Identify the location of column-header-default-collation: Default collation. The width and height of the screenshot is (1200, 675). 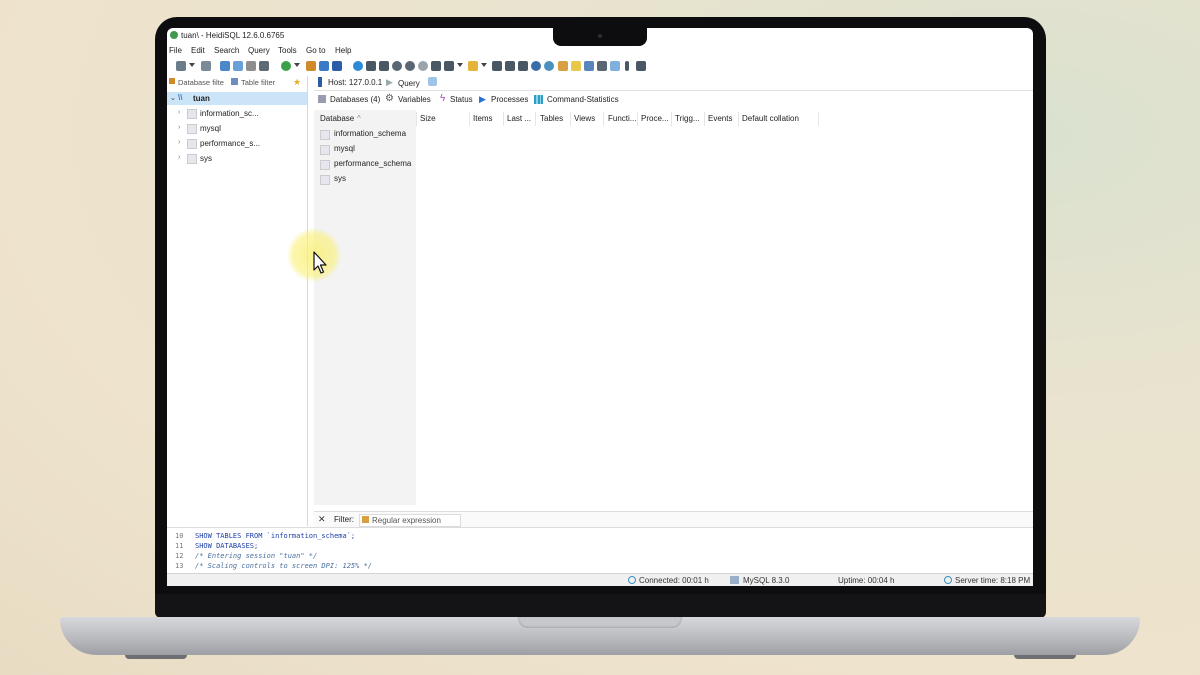
(770, 118).